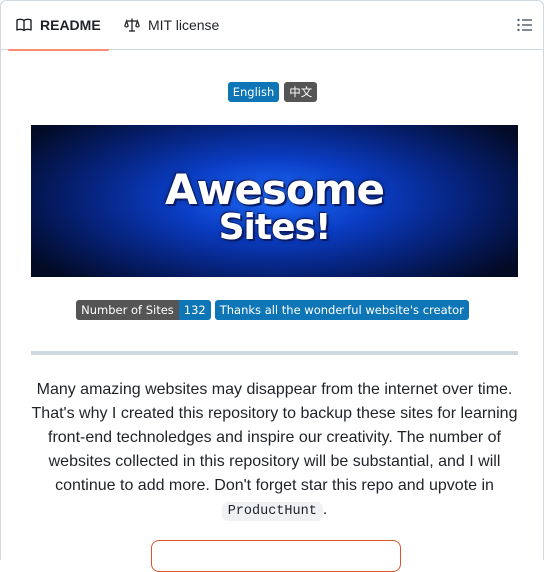 The height and width of the screenshot is (572, 545). I want to click on banner-title-line2: Sites!, so click(275, 227).